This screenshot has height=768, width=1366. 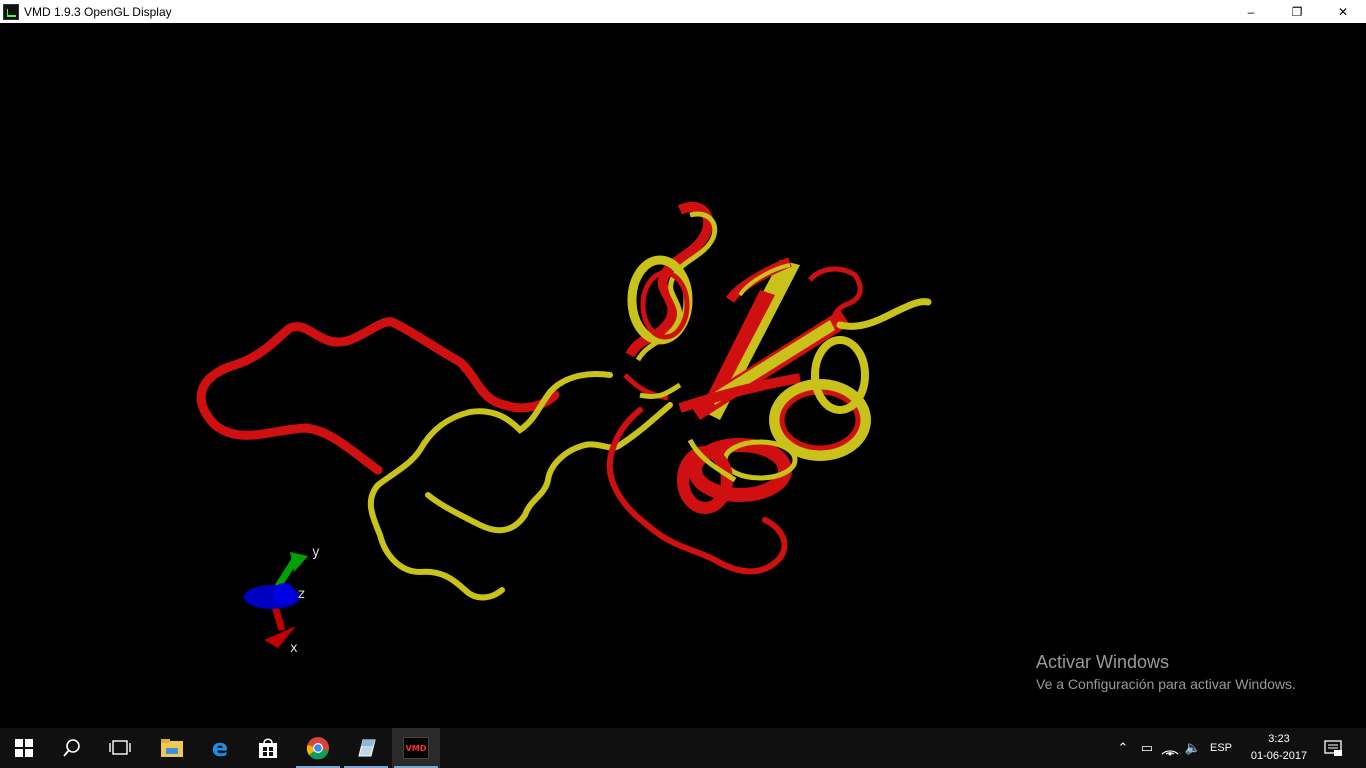 I want to click on axis-y-label: y, so click(x=316, y=552).